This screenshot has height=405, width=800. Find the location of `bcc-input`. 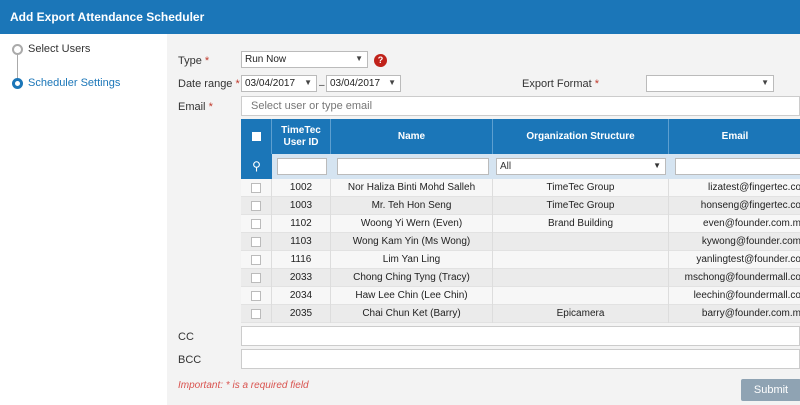

bcc-input is located at coordinates (520, 359).